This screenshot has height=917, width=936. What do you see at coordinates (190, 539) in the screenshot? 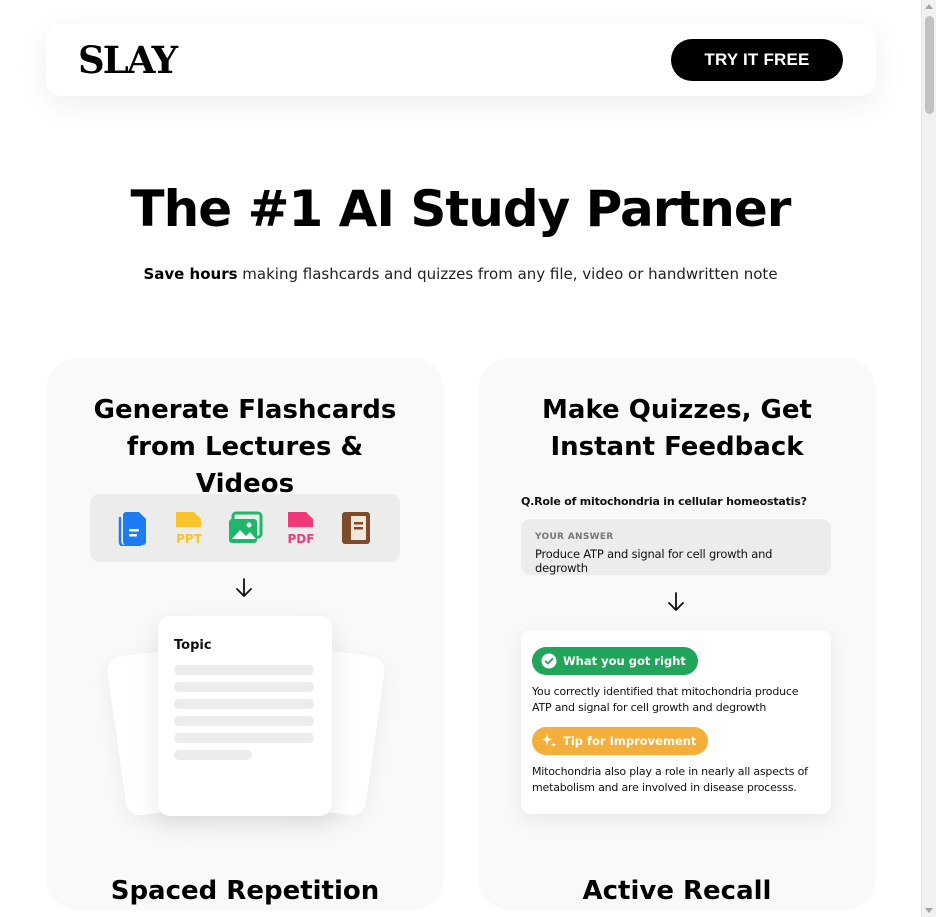
I see `svg-text: PPT` at bounding box center [190, 539].